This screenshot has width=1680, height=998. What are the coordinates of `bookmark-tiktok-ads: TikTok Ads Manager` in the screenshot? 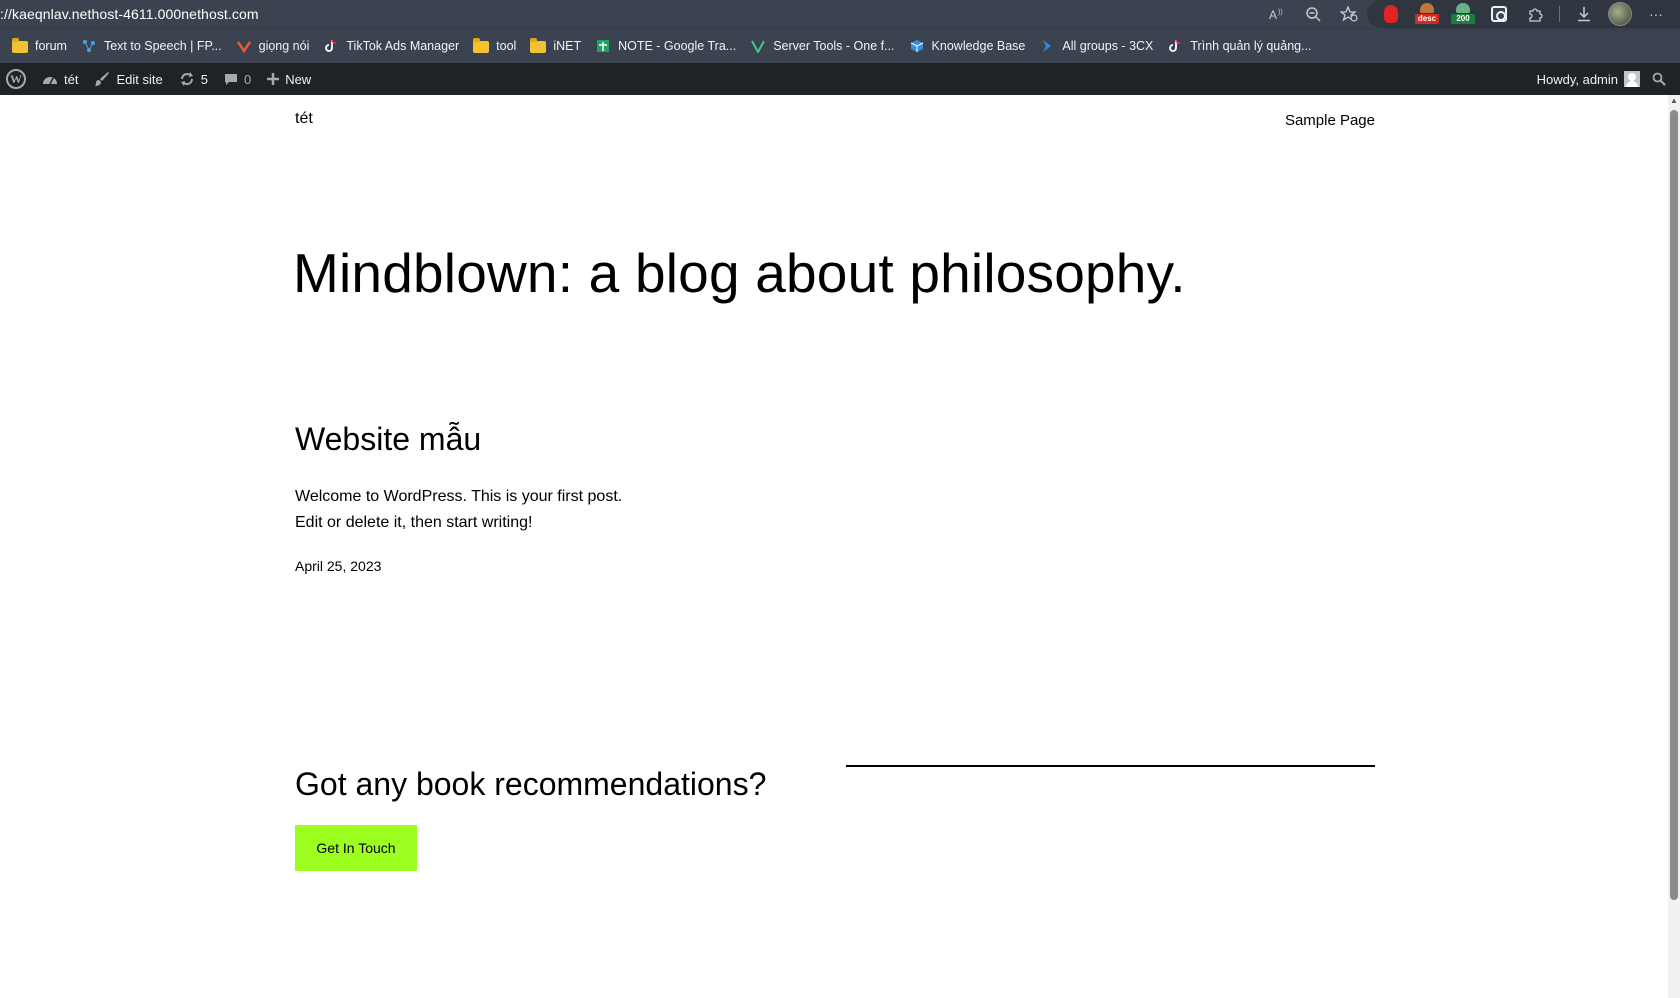 It's located at (391, 46).